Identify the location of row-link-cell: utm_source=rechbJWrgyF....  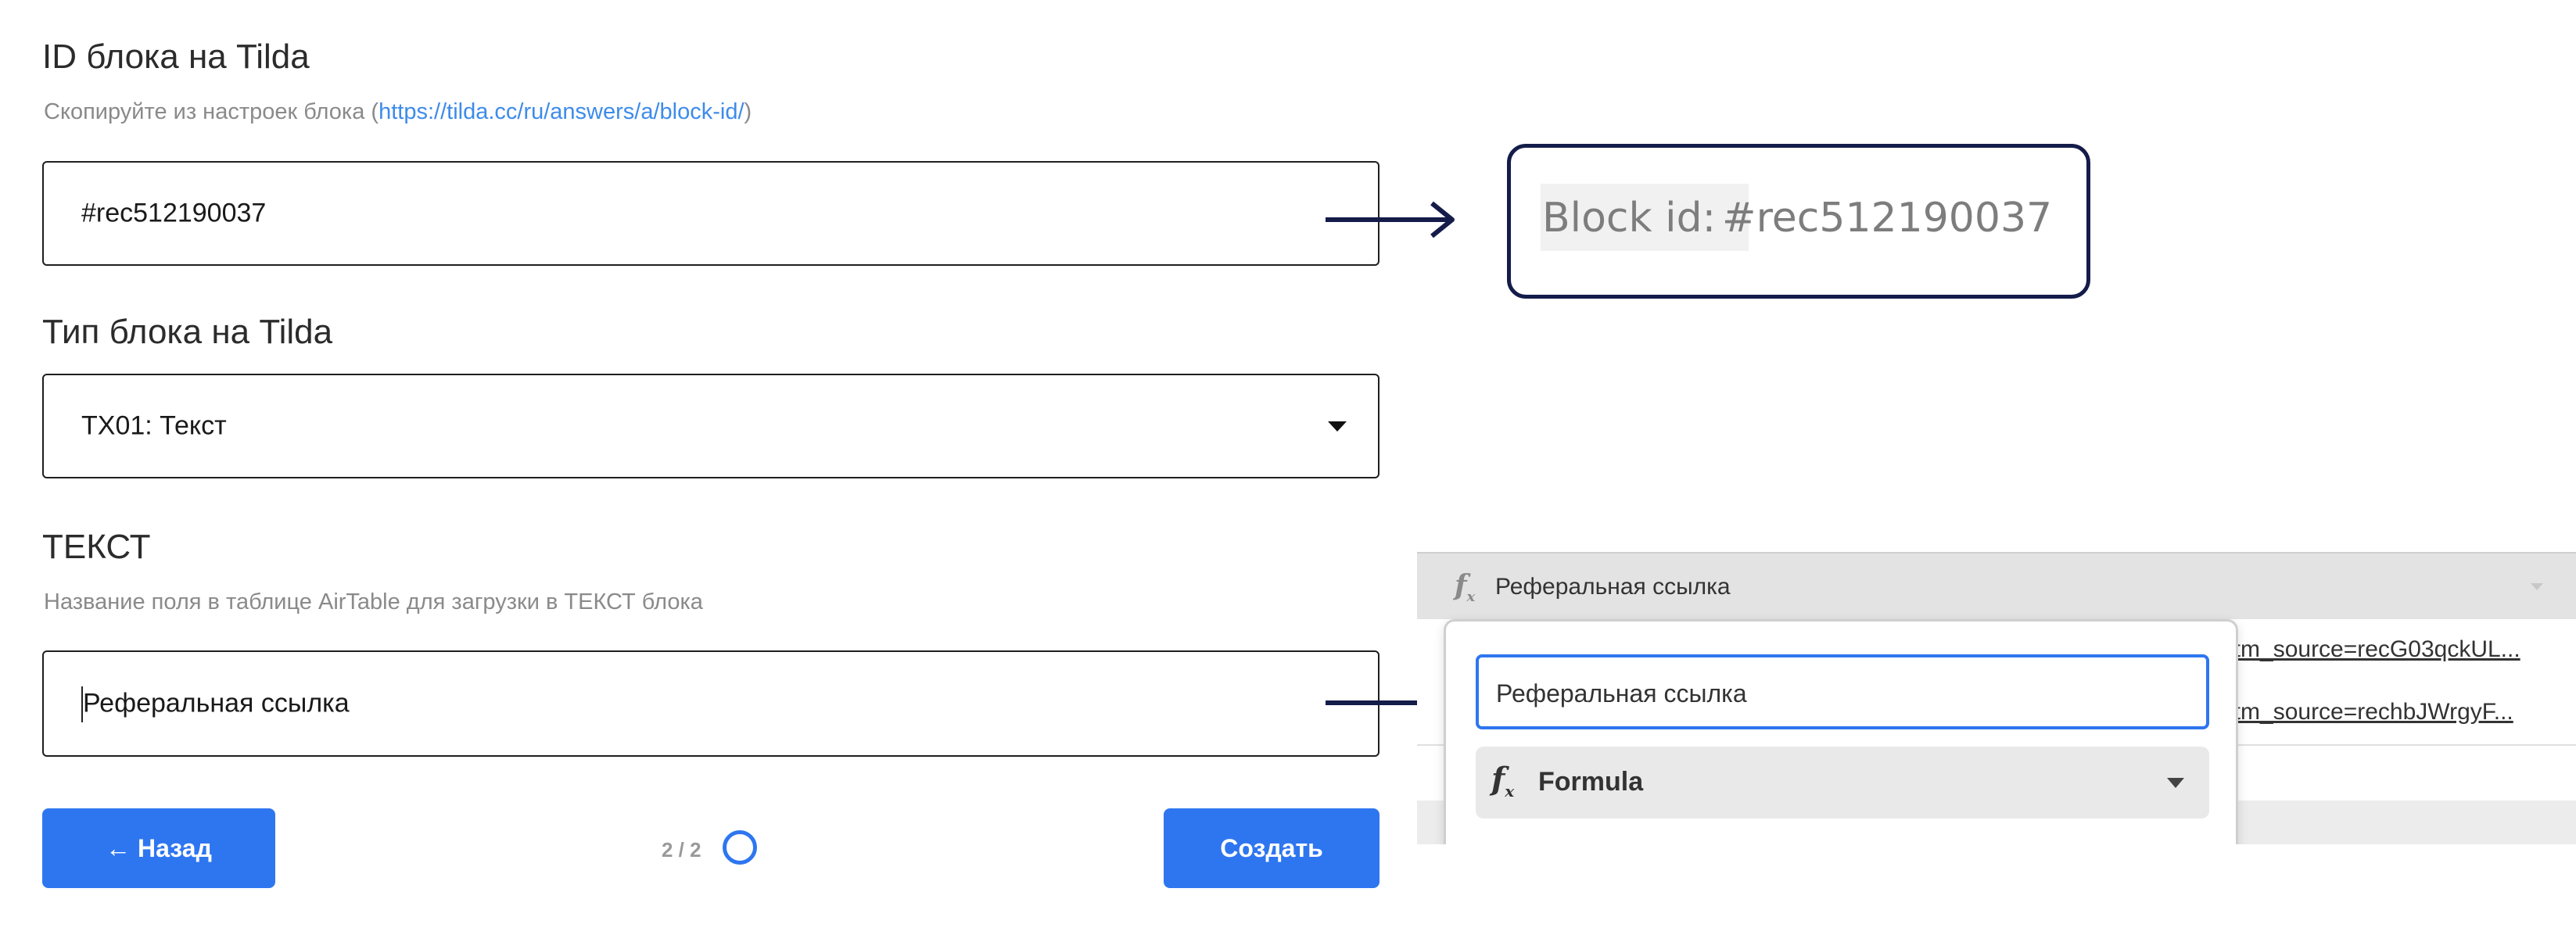
(2389, 712).